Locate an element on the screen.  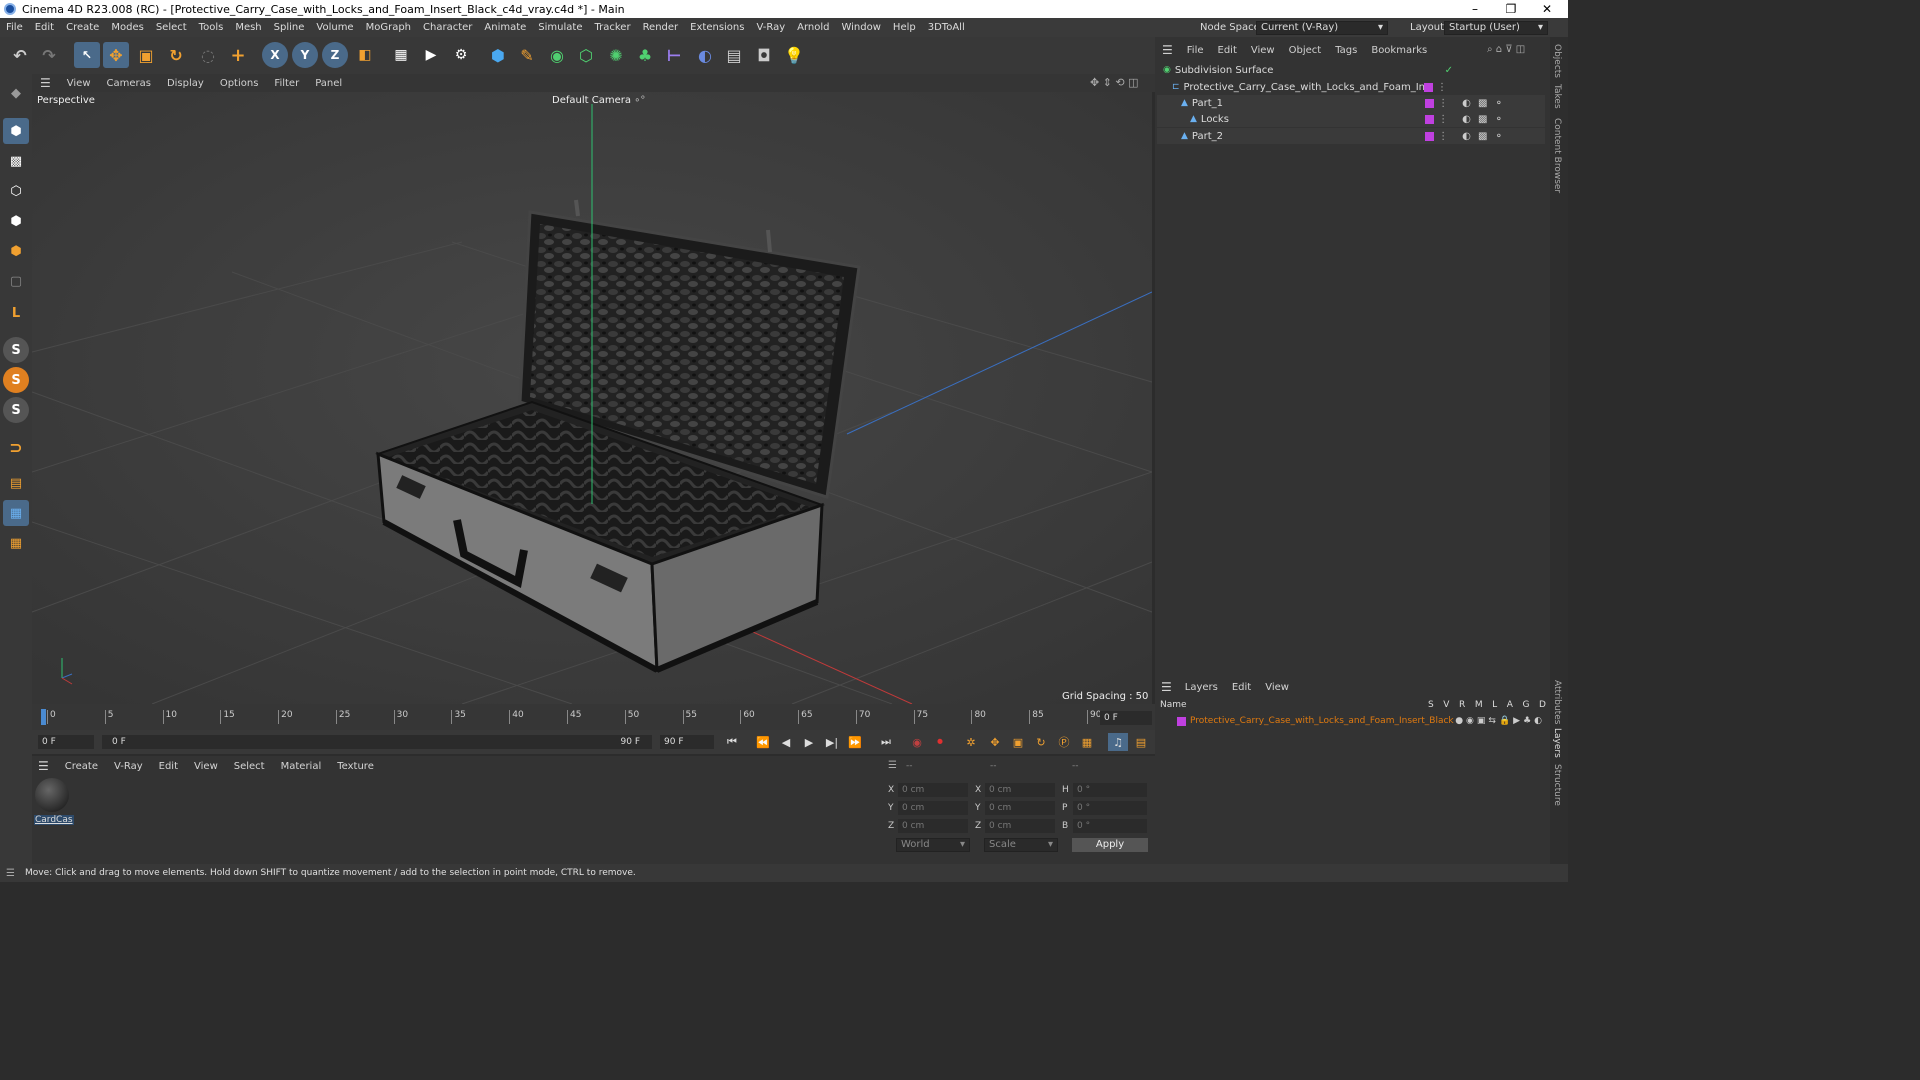
menu-v-ray: V-Ray is located at coordinates (770, 27).